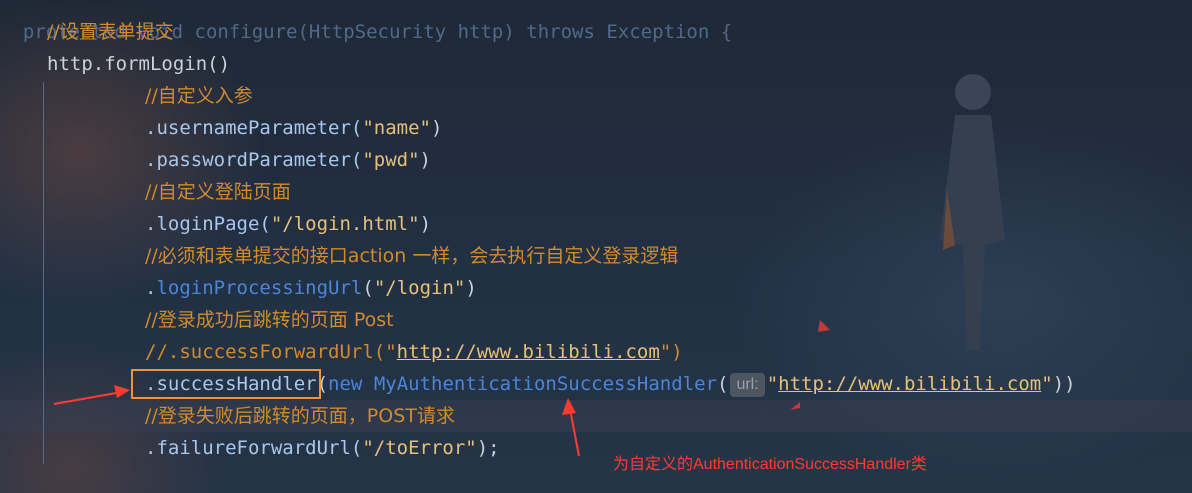  I want to click on annotation-text: 为自定义的AuthenticationSuccessHandler类, so click(770, 464).